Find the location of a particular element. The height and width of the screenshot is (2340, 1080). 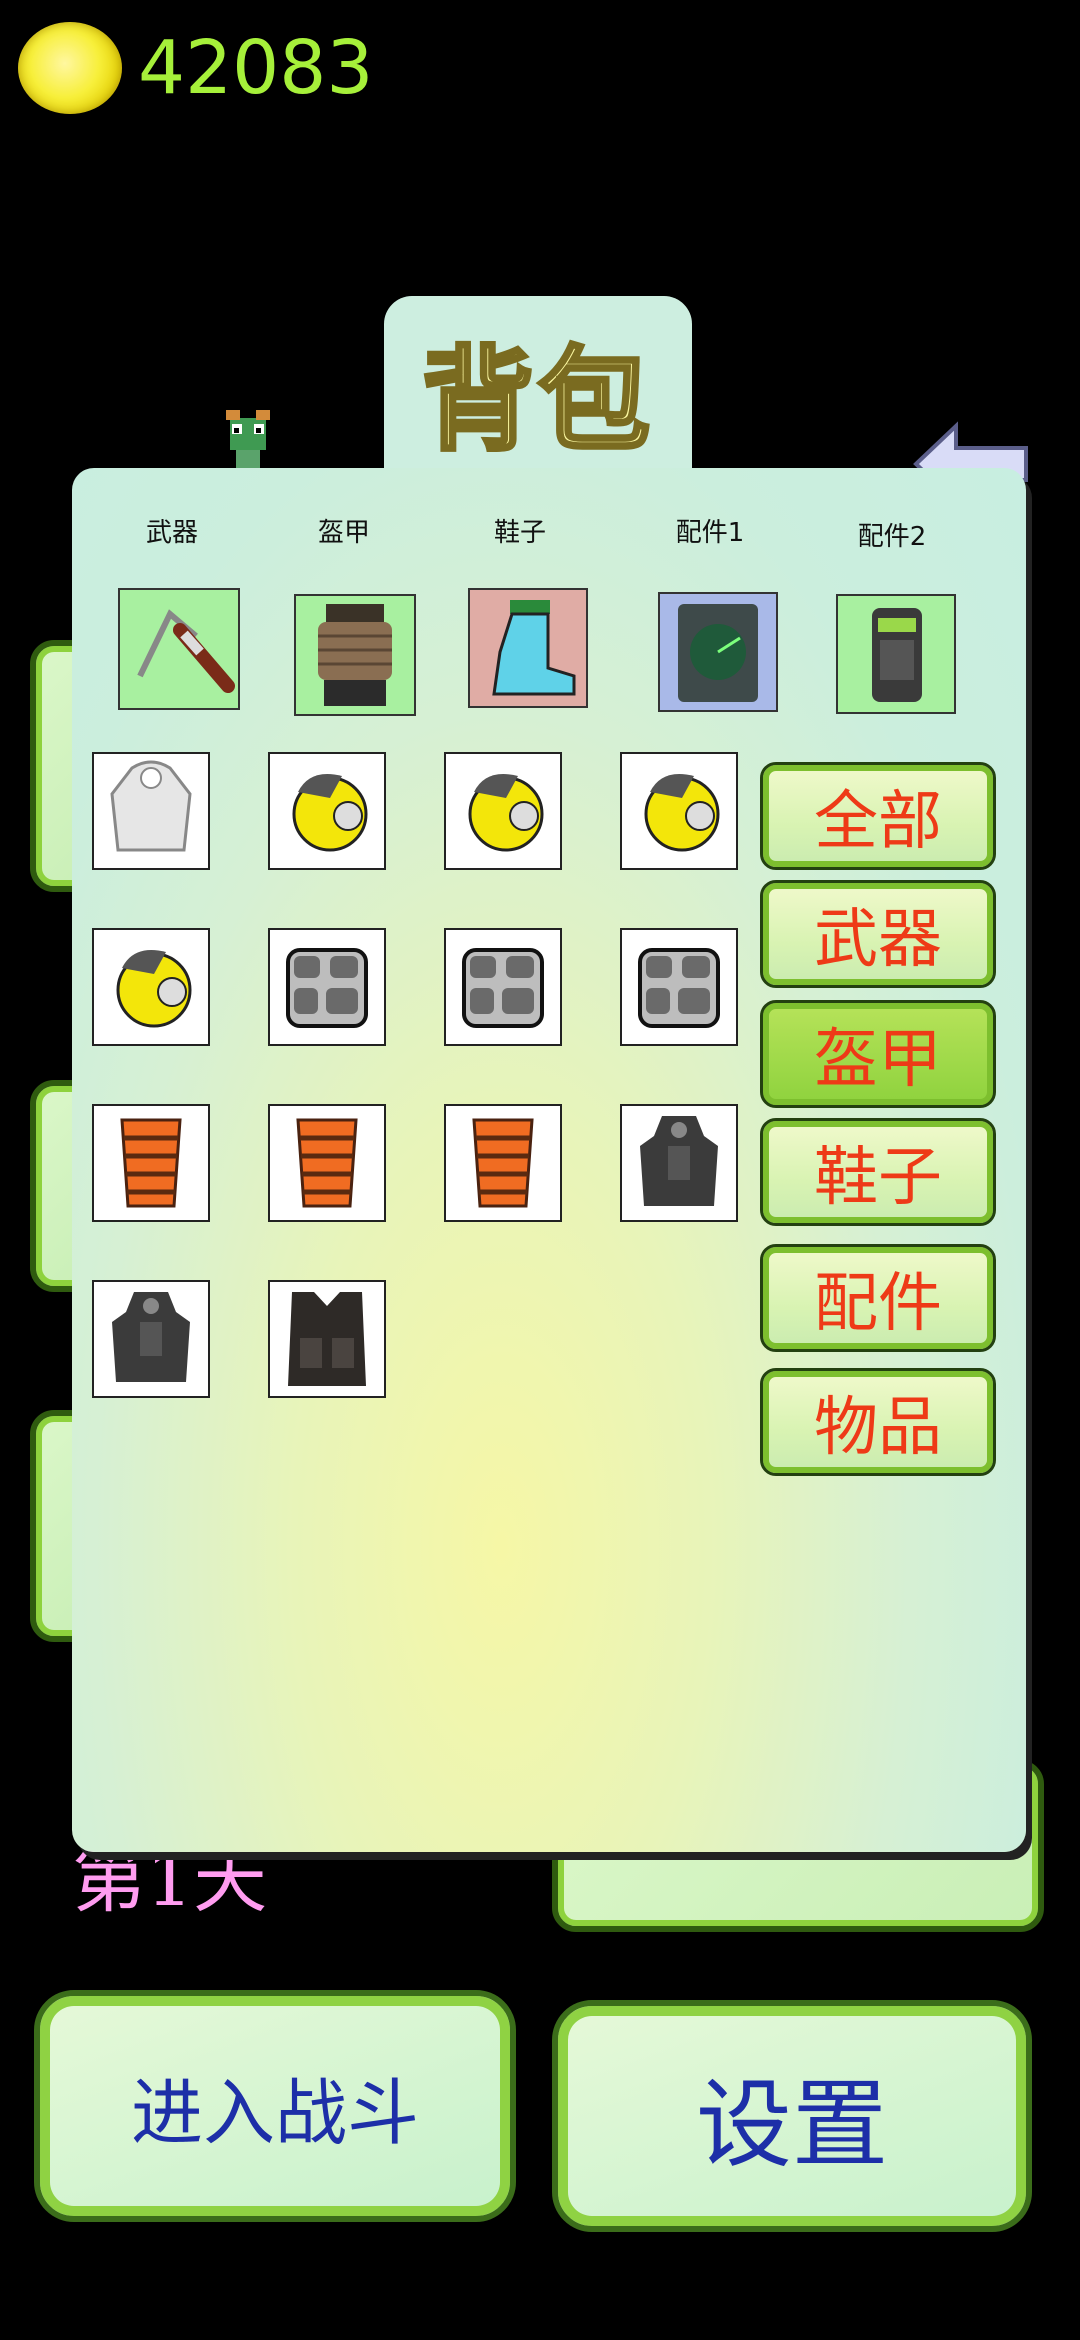

equipped-armor-slot is located at coordinates (355, 655).